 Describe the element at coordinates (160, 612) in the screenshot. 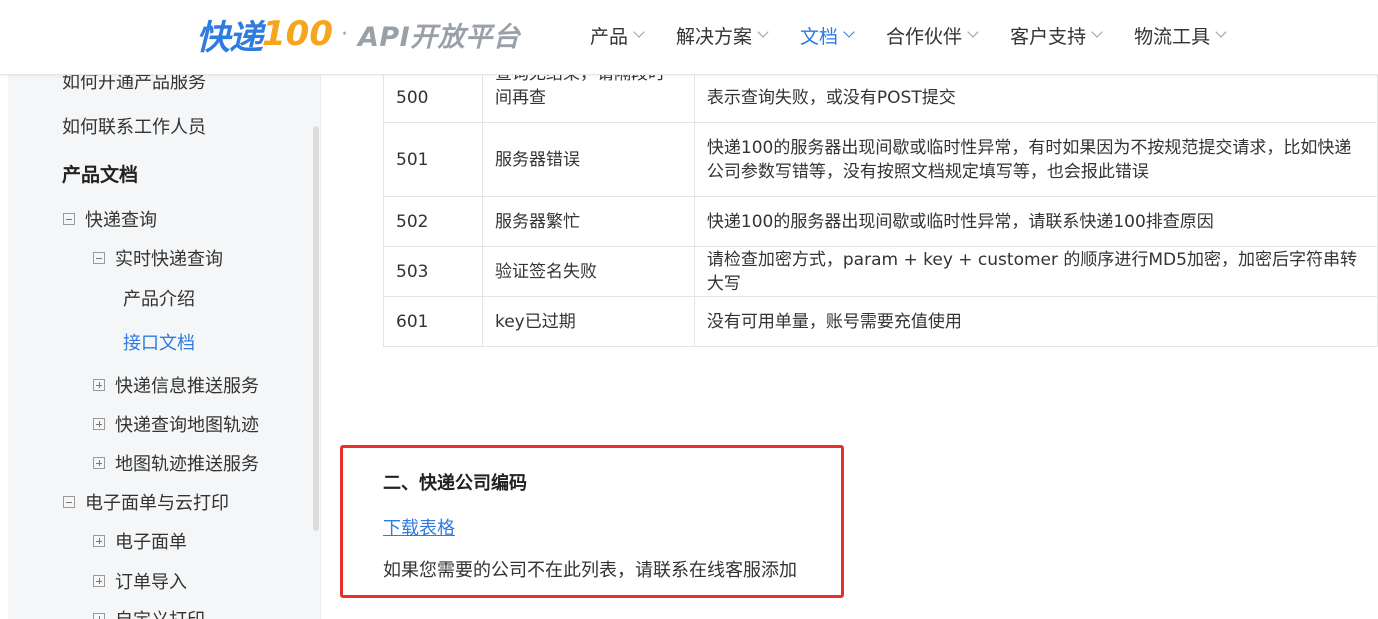

I see `sidebar-item-label: 自定义打印` at that location.